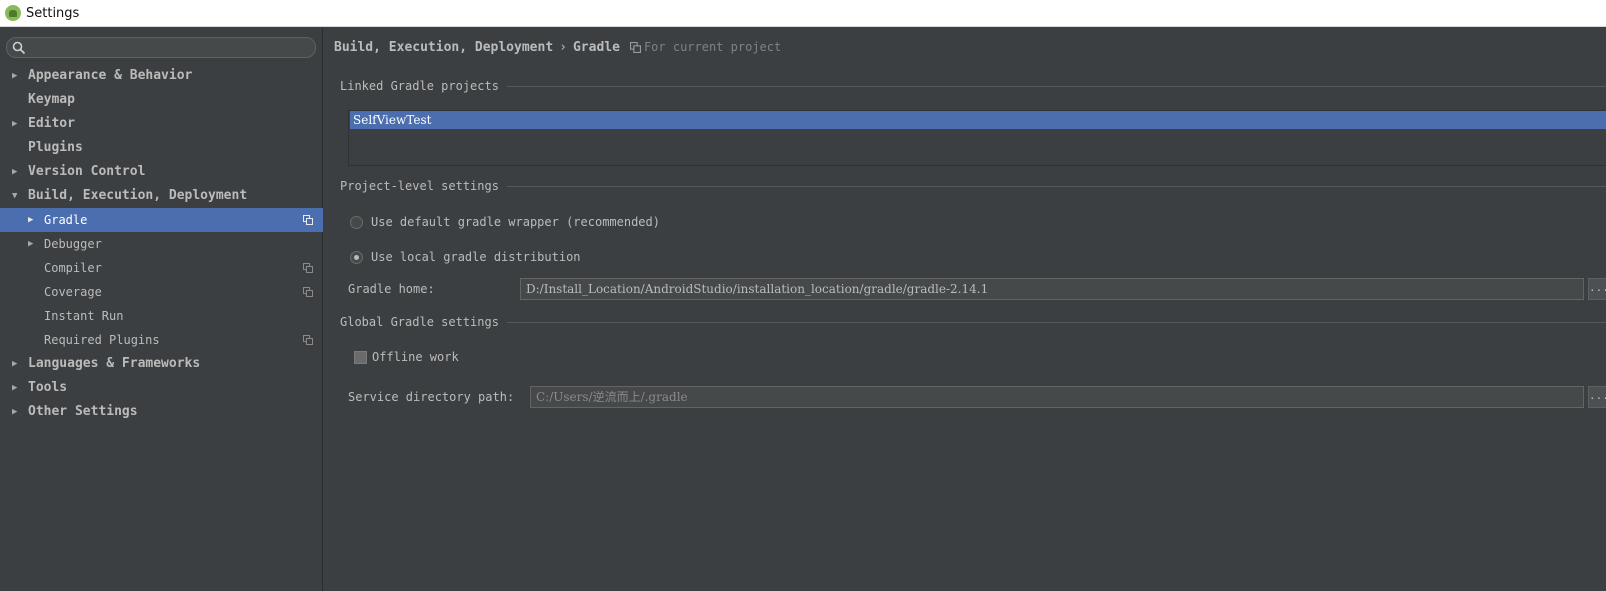 Image resolution: width=1606 pixels, height=591 pixels. I want to click on sidebar-item-label: Version Control, so click(87, 171).